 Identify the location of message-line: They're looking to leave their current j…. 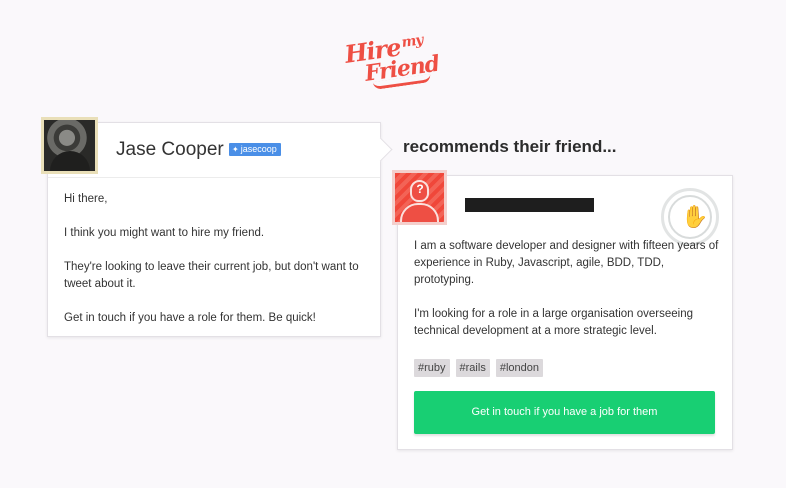
(211, 275).